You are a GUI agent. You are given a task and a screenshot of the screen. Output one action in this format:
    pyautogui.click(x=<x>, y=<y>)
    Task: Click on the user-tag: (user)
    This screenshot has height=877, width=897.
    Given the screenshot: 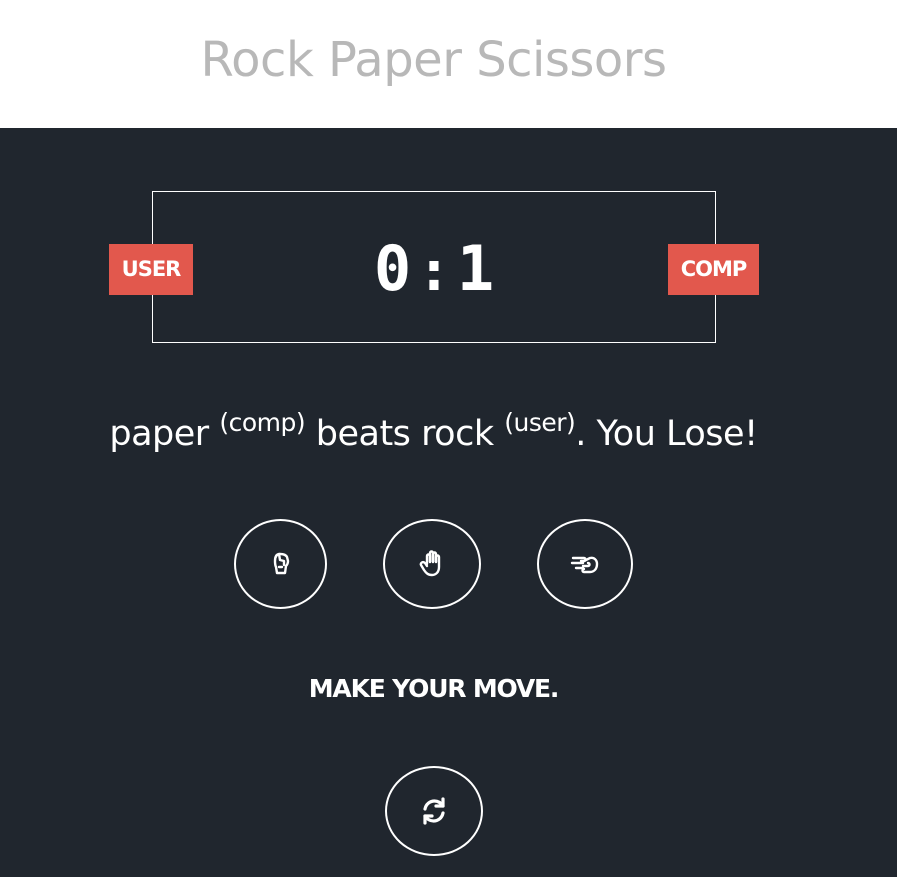 What is the action you would take?
    pyautogui.click(x=540, y=422)
    